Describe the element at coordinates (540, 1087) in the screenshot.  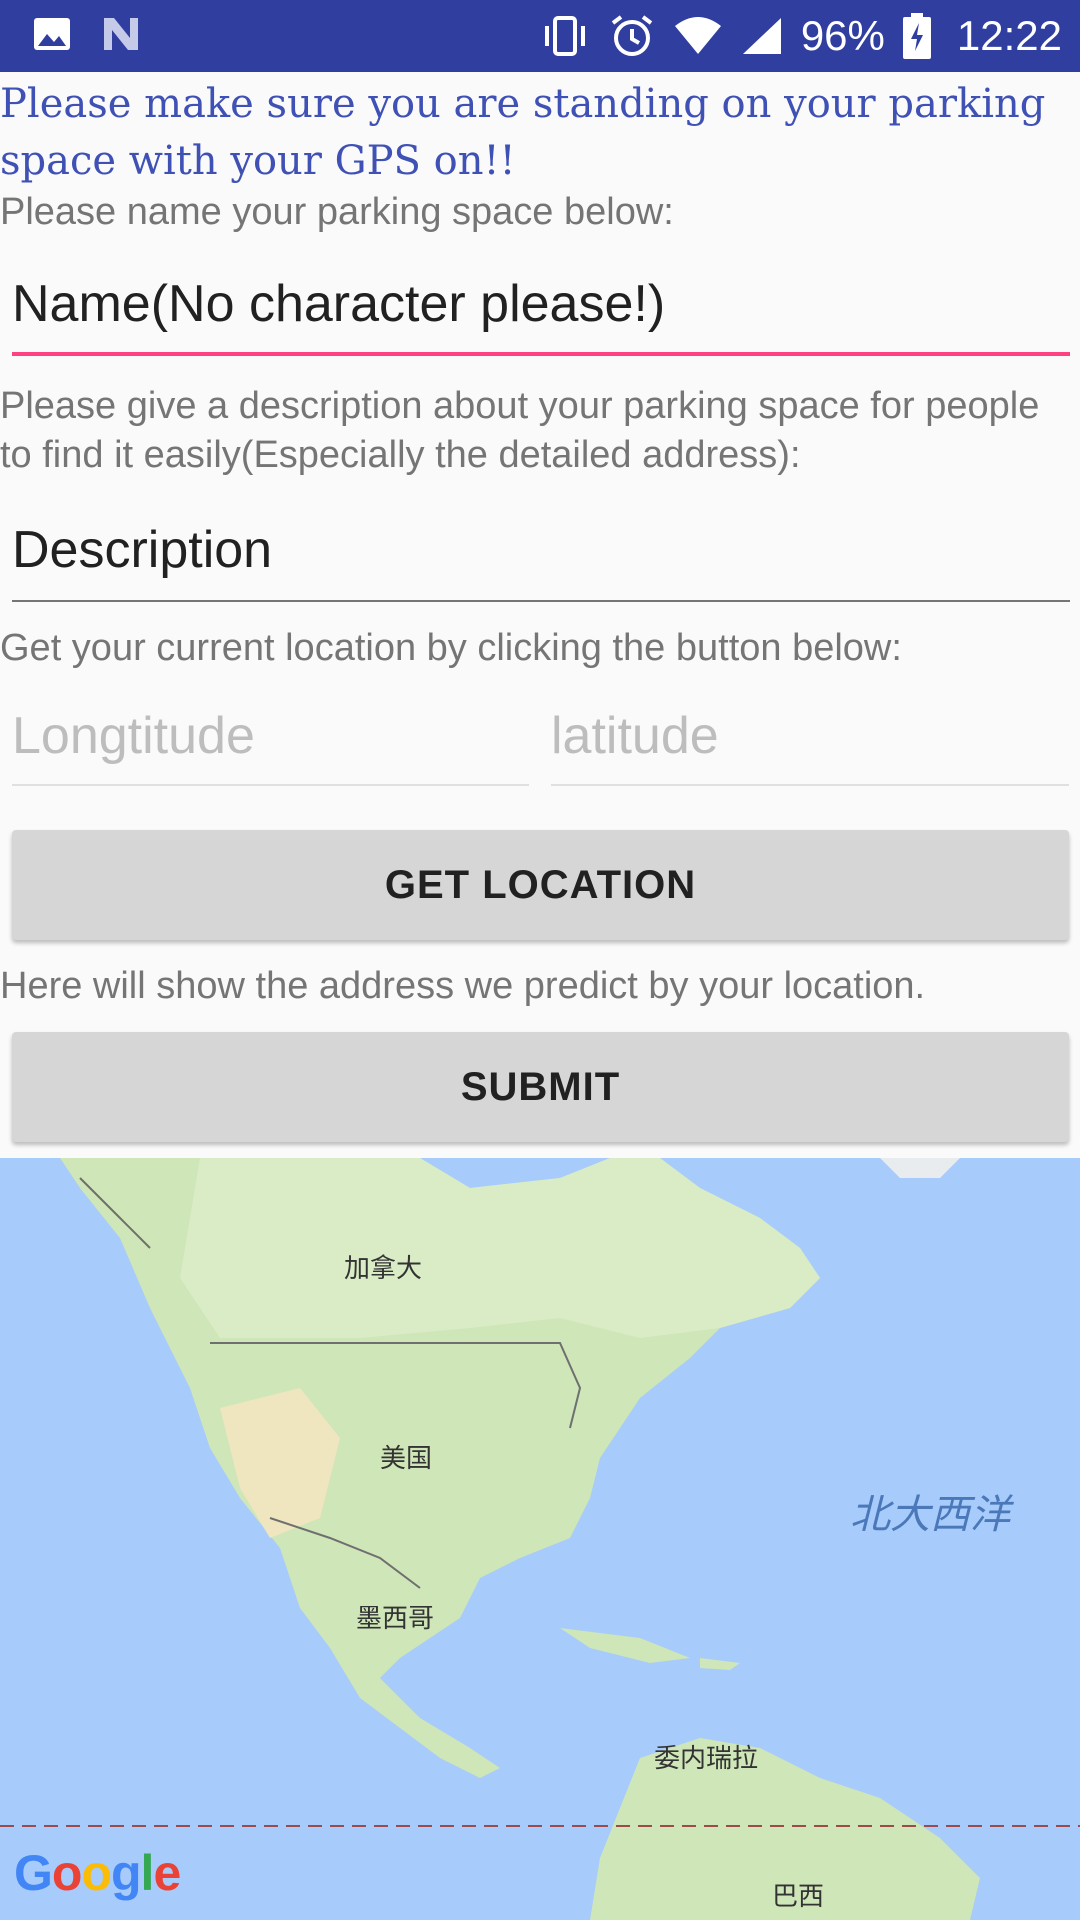
I see `submit-button: SUBMIT` at that location.